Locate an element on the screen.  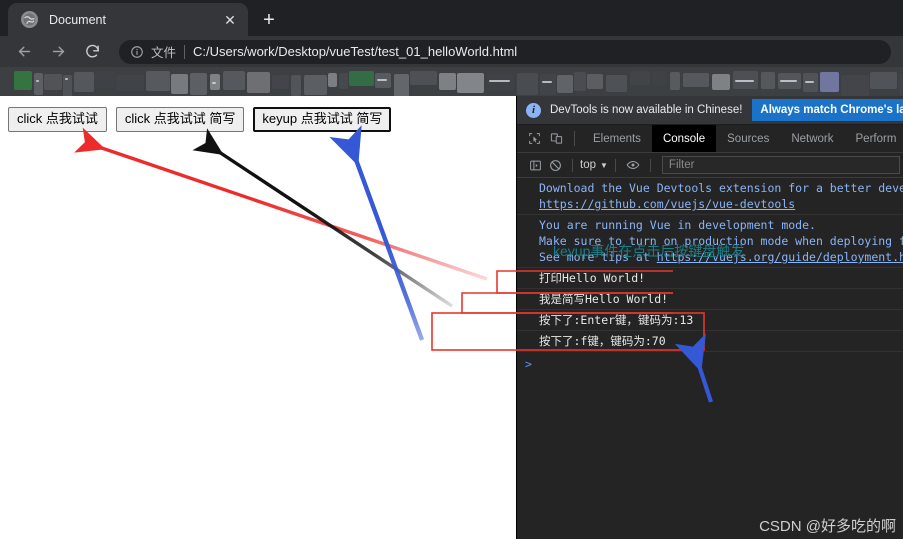
console-log-line: 按下了:Enter键，键码为:13 is located at coordinates (616, 320).